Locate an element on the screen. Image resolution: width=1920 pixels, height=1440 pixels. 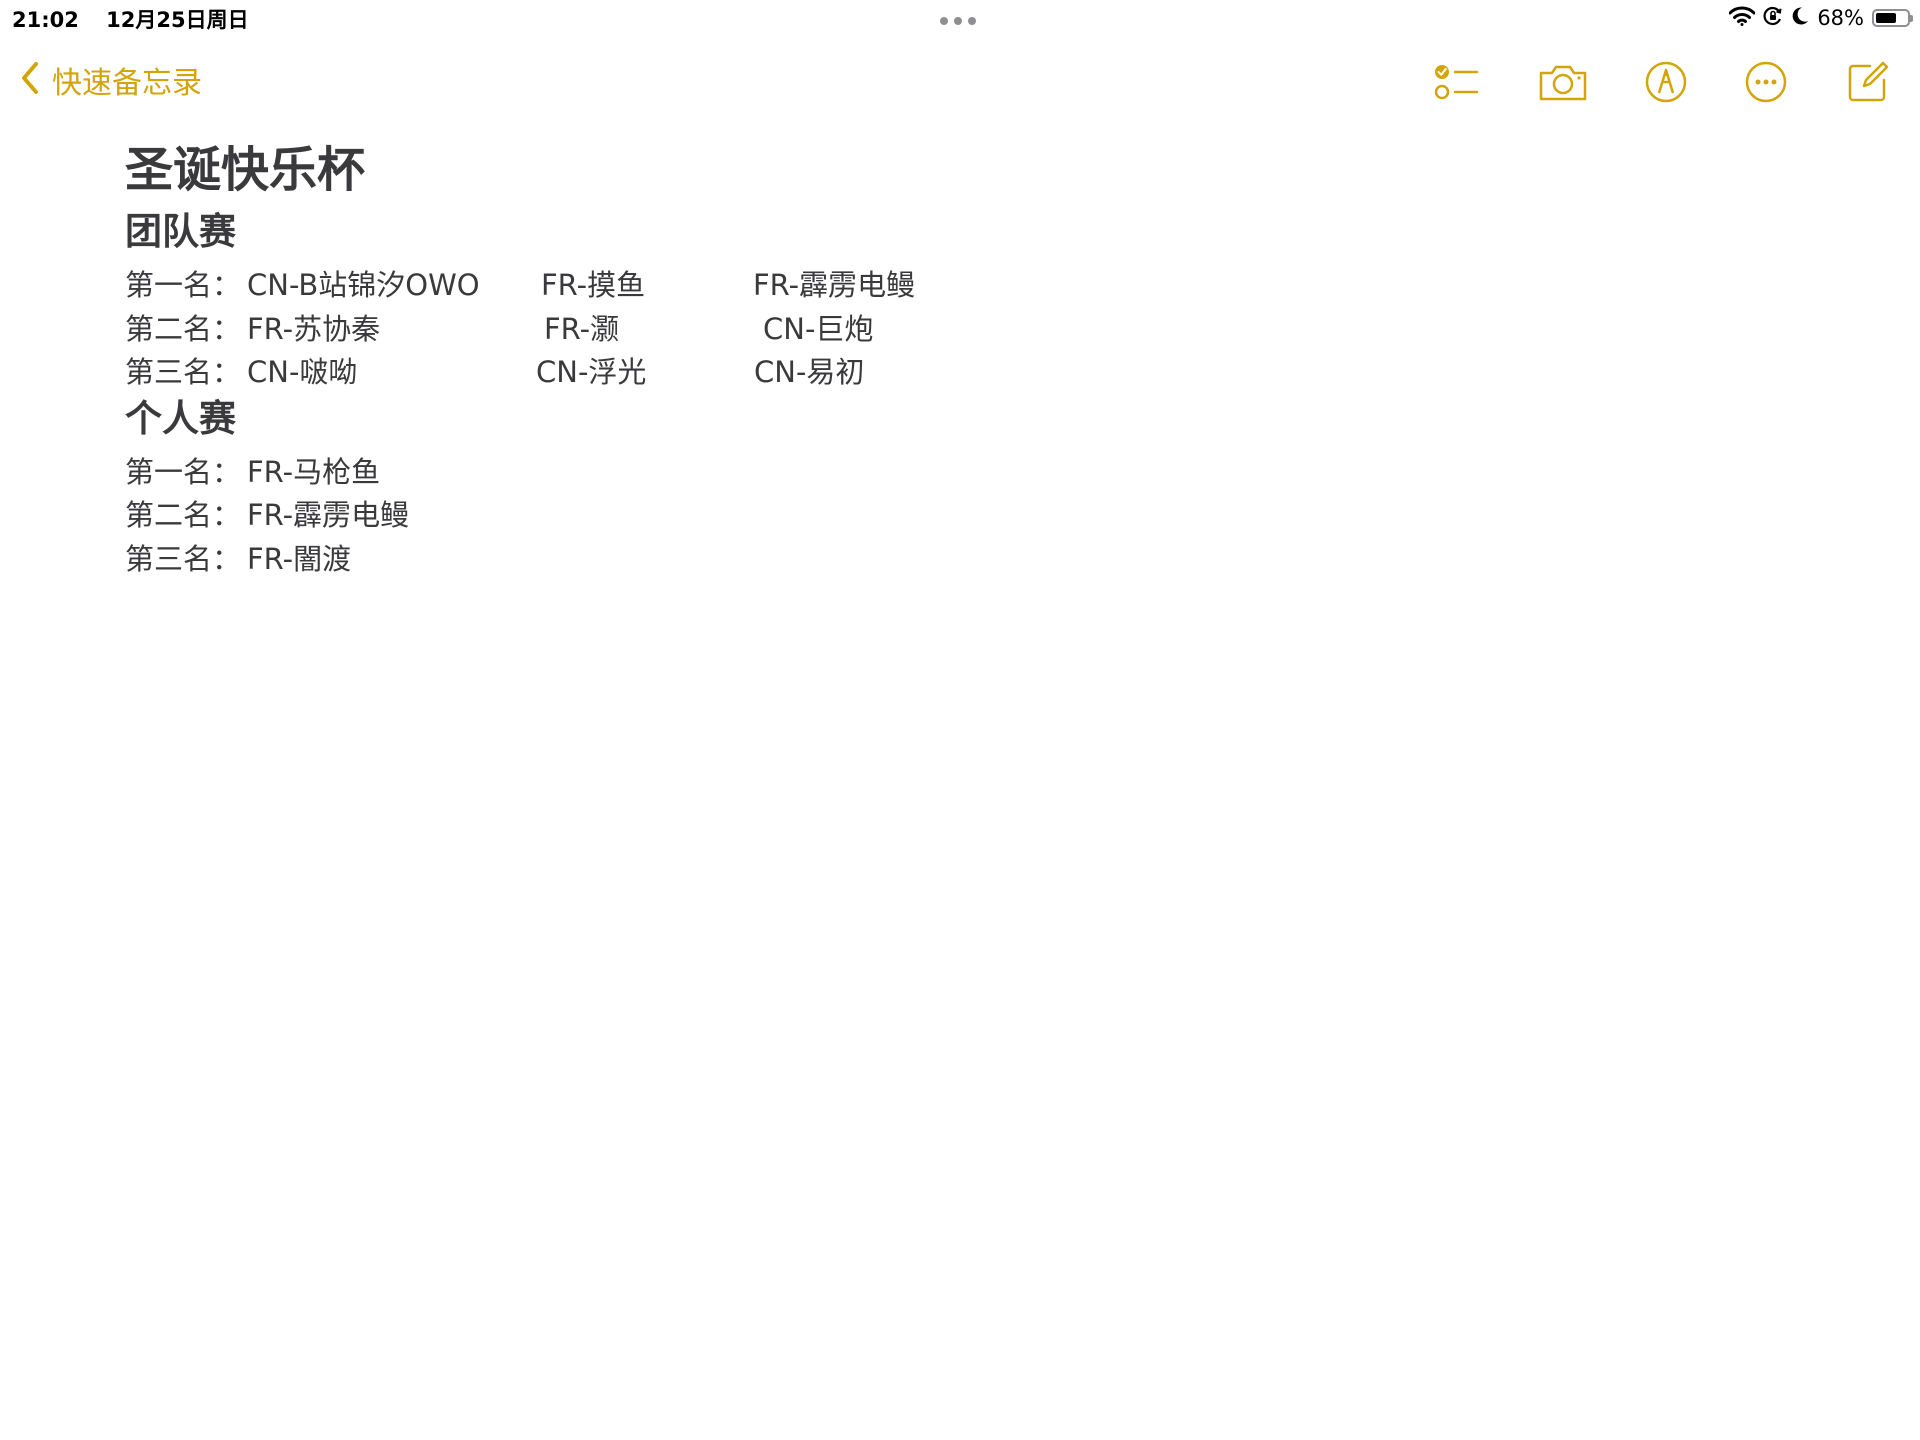
team-result-row-1: 第一名： CN-B站锦汐OWO FR-摸鱼 FR-霹雳电鳗 is located at coordinates (975, 282).